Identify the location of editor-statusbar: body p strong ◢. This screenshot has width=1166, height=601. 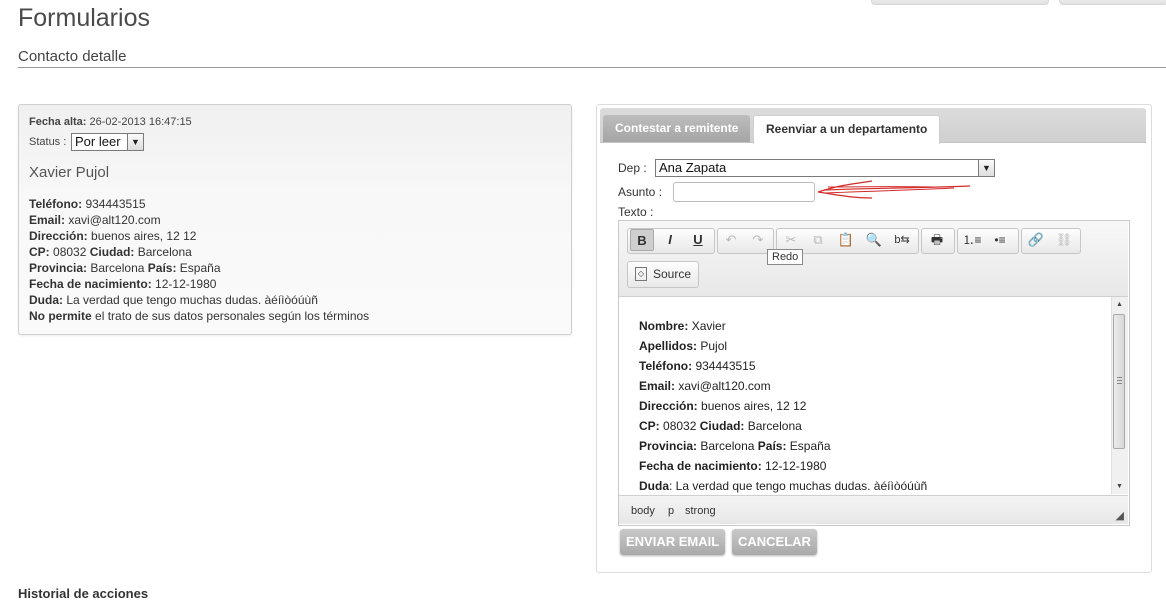
(873, 509).